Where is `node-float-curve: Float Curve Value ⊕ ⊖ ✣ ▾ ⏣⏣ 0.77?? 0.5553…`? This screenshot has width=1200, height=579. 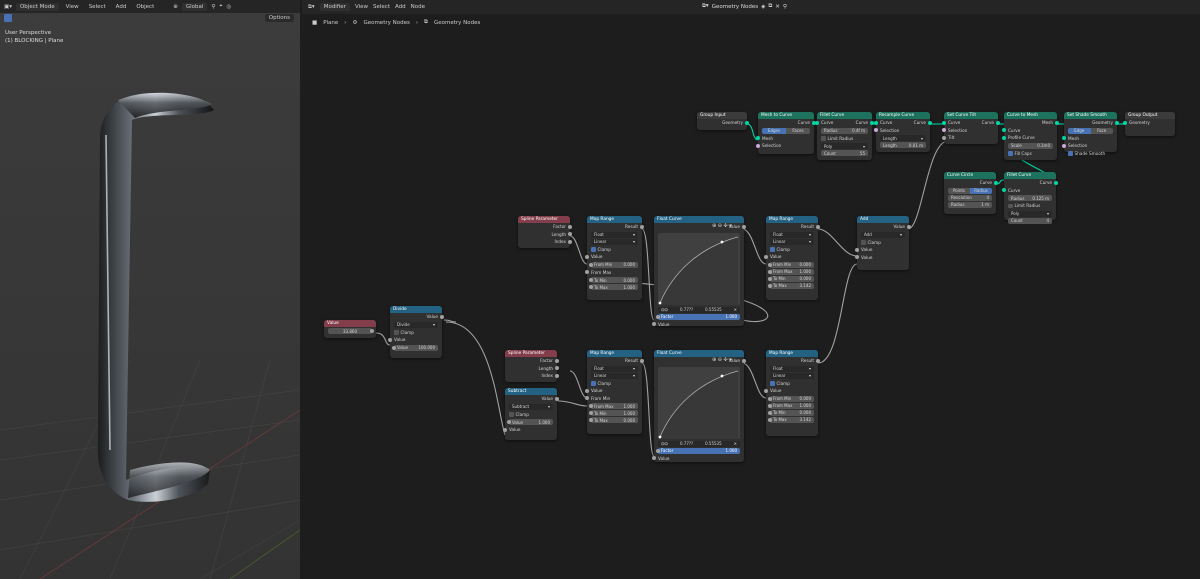 node-float-curve: Float Curve Value ⊕ ⊖ ✣ ▾ ⏣⏣ 0.77?? 0.5553… is located at coordinates (699, 271).